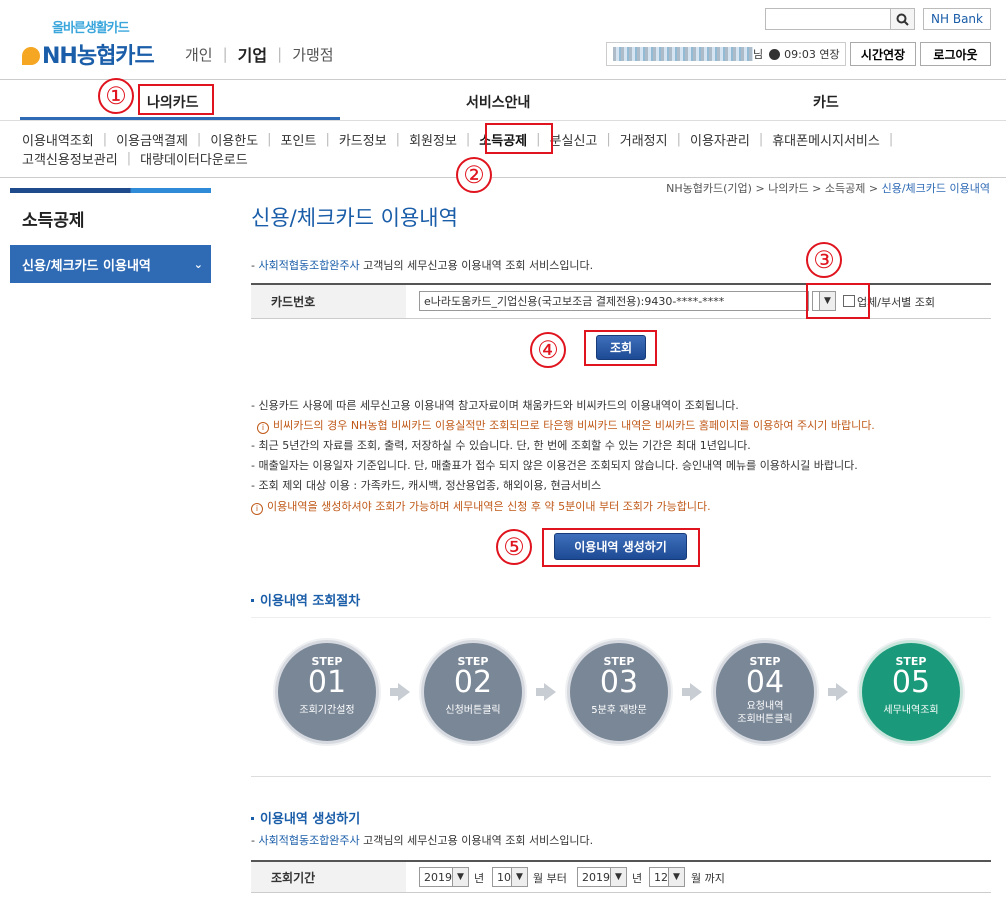 The image size is (1006, 903). What do you see at coordinates (935, 188) in the screenshot?
I see `breadcrumb-current: 신용/체크카드 이용내역` at bounding box center [935, 188].